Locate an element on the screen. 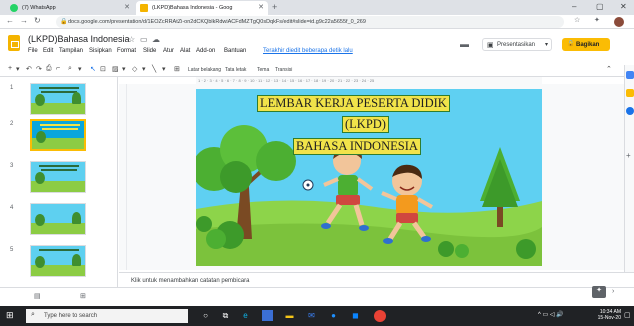 Image resolution: width=634 pixels, height=326 pixels. app-icon: ● is located at coordinates (333, 315).